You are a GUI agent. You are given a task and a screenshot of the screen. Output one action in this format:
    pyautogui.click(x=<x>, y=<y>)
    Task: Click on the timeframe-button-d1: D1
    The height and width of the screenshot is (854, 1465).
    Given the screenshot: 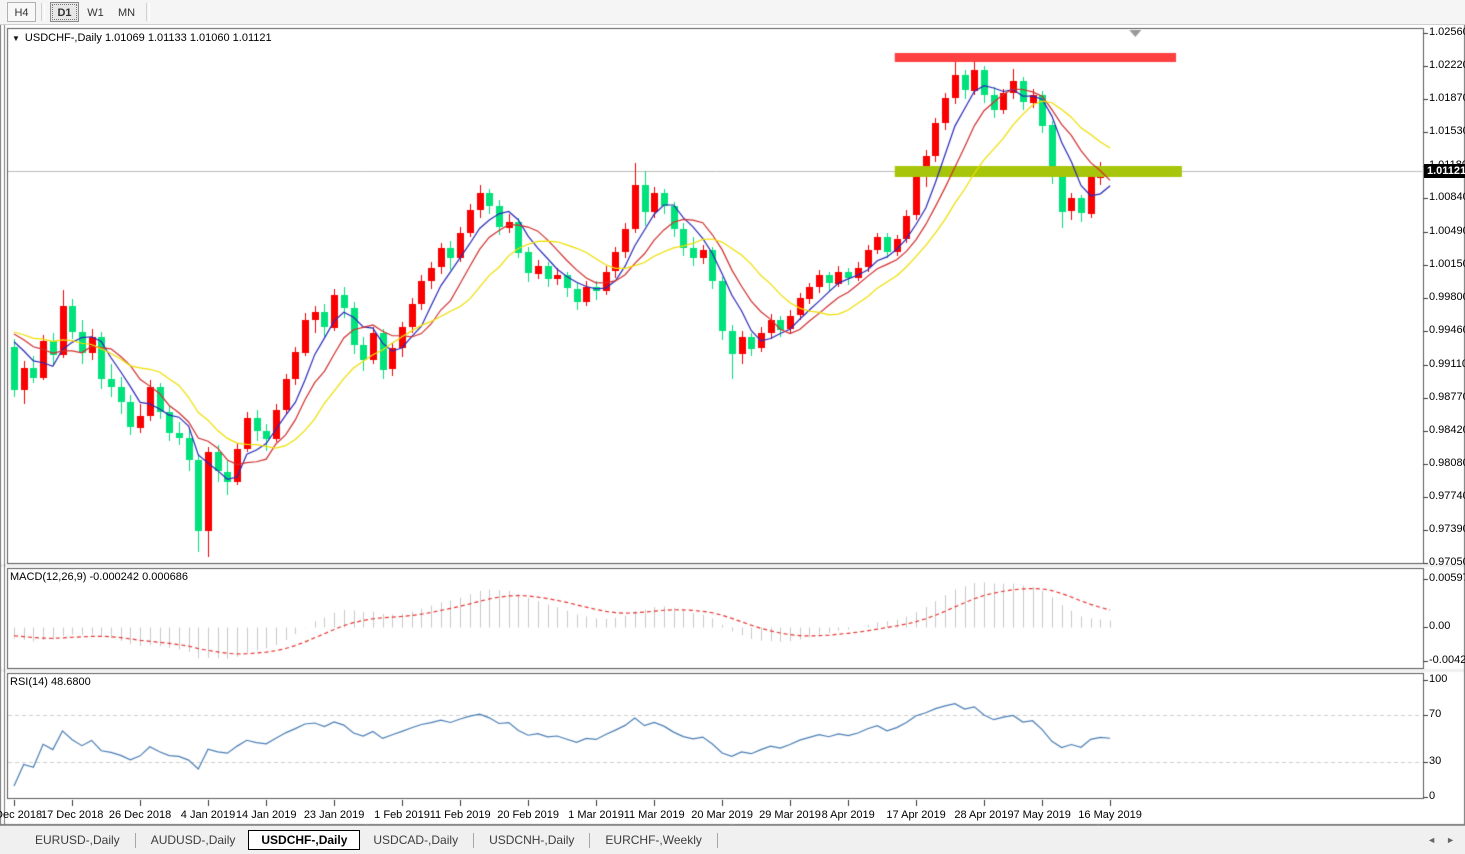 What is the action you would take?
    pyautogui.click(x=64, y=12)
    